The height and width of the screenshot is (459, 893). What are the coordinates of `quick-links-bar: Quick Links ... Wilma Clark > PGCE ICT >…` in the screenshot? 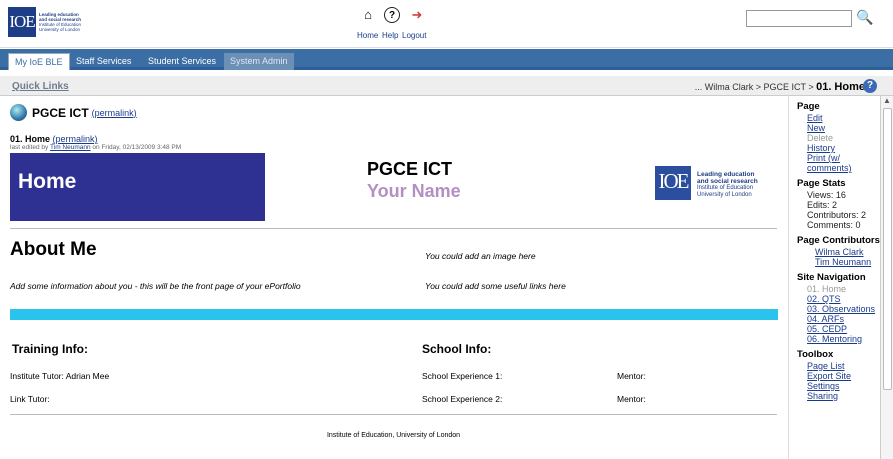 It's located at (446, 86).